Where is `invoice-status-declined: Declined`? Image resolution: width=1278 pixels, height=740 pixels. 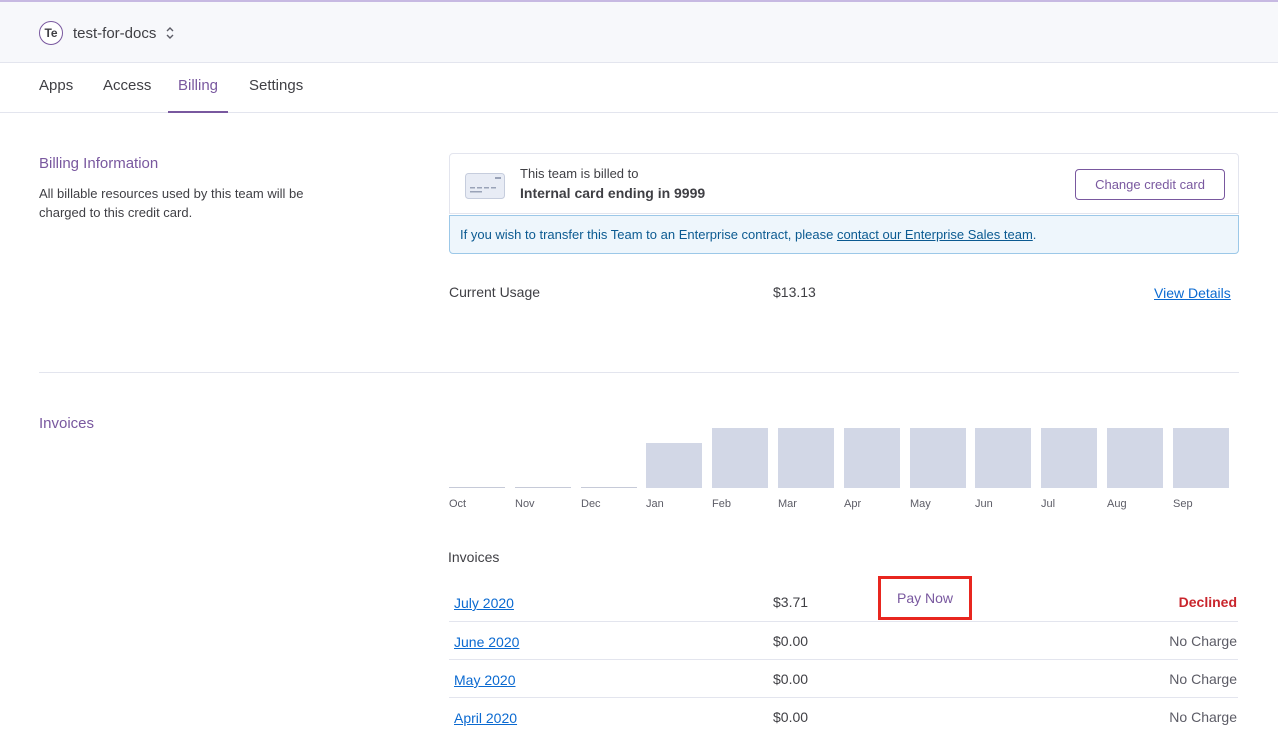
invoice-status-declined: Declined is located at coordinates (1207, 602).